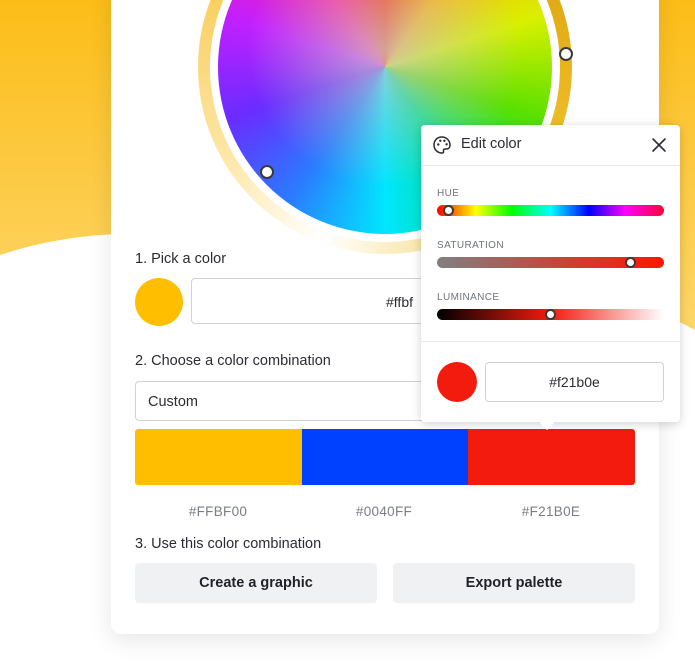 The image size is (695, 668). What do you see at coordinates (457, 382) in the screenshot?
I see `edit-color-swatch` at bounding box center [457, 382].